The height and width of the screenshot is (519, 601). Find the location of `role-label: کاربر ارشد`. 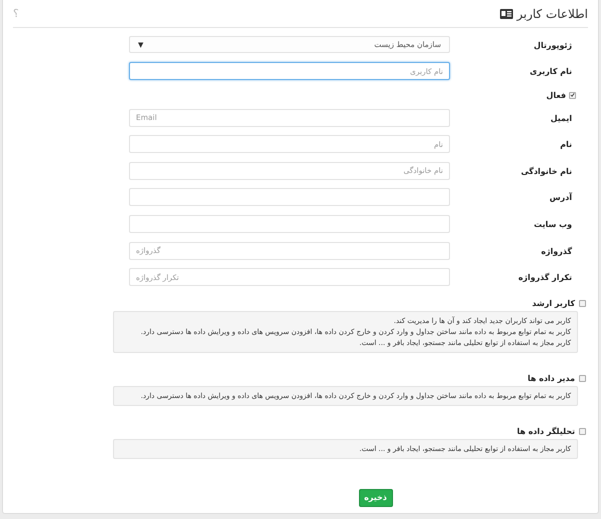

role-label: کاربر ارشد is located at coordinates (553, 303).